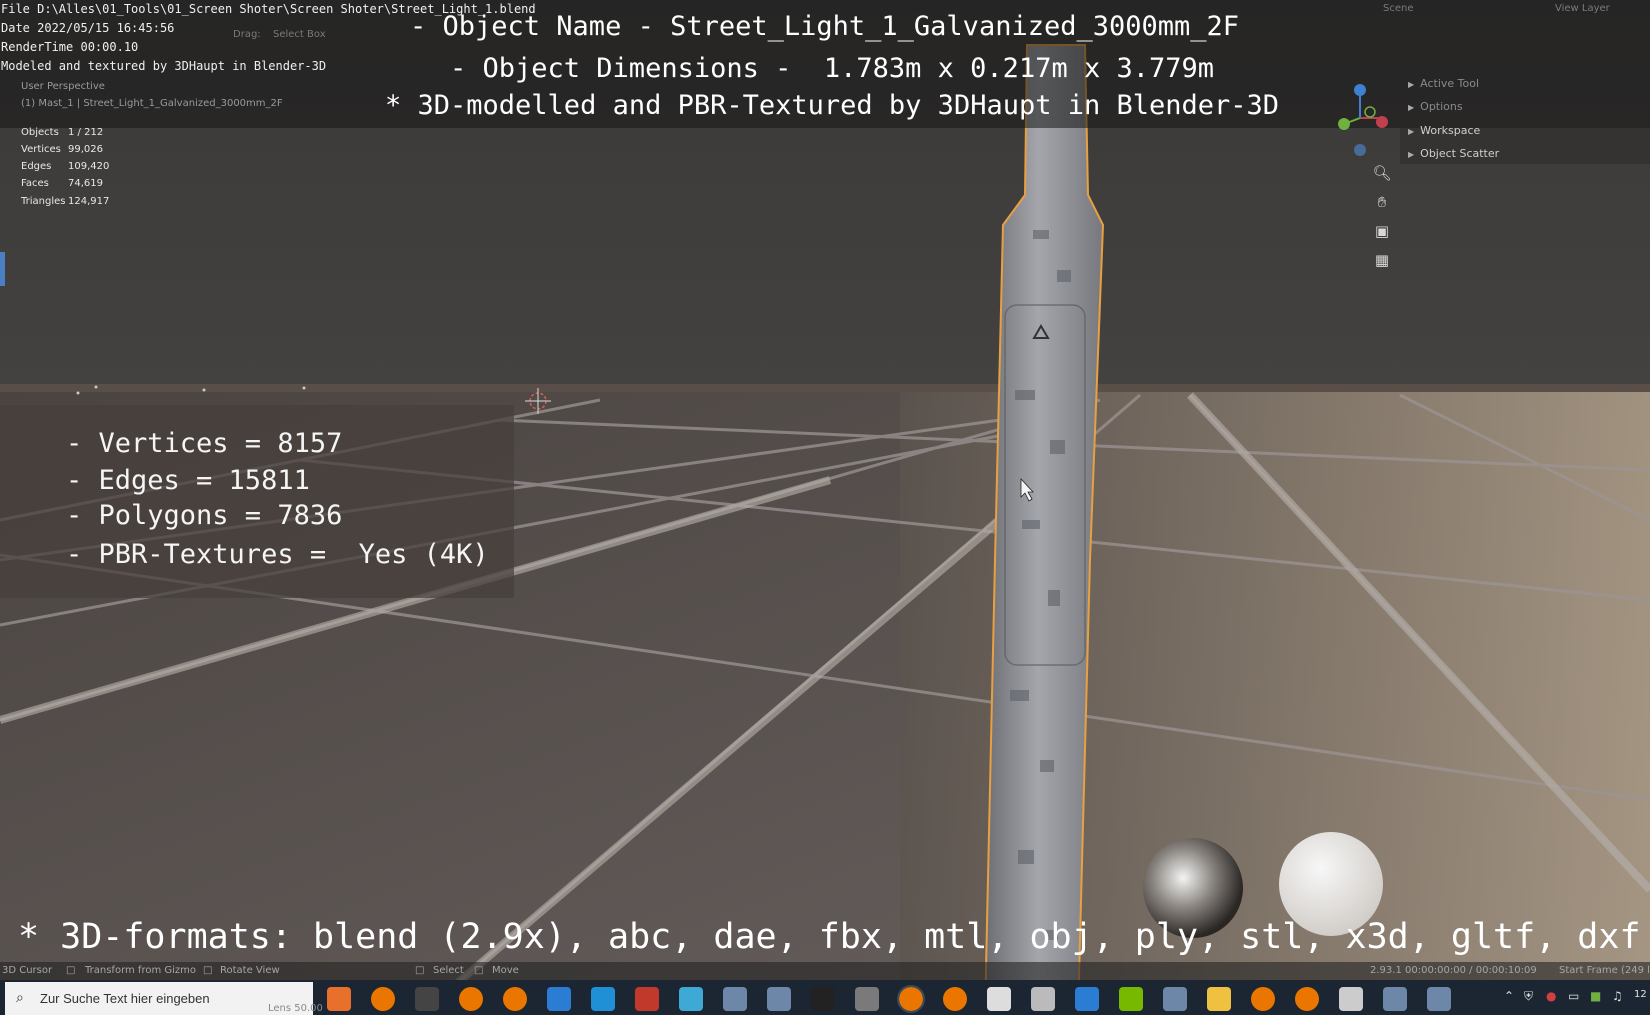  I want to click on panel-item-workspace: ▶ Workspace, so click(1444, 130).